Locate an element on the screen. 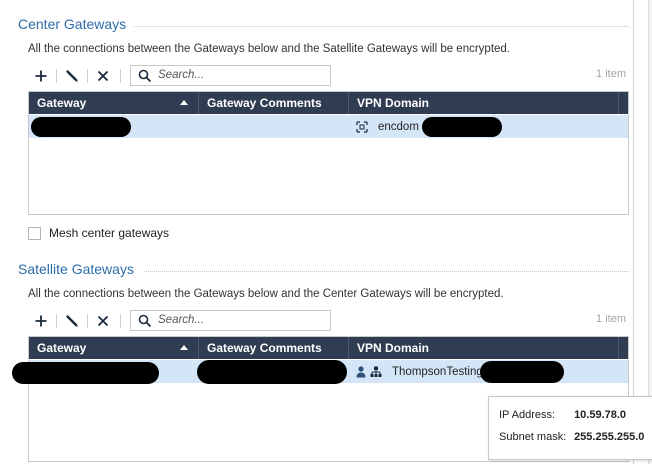  network-icon is located at coordinates (376, 372).